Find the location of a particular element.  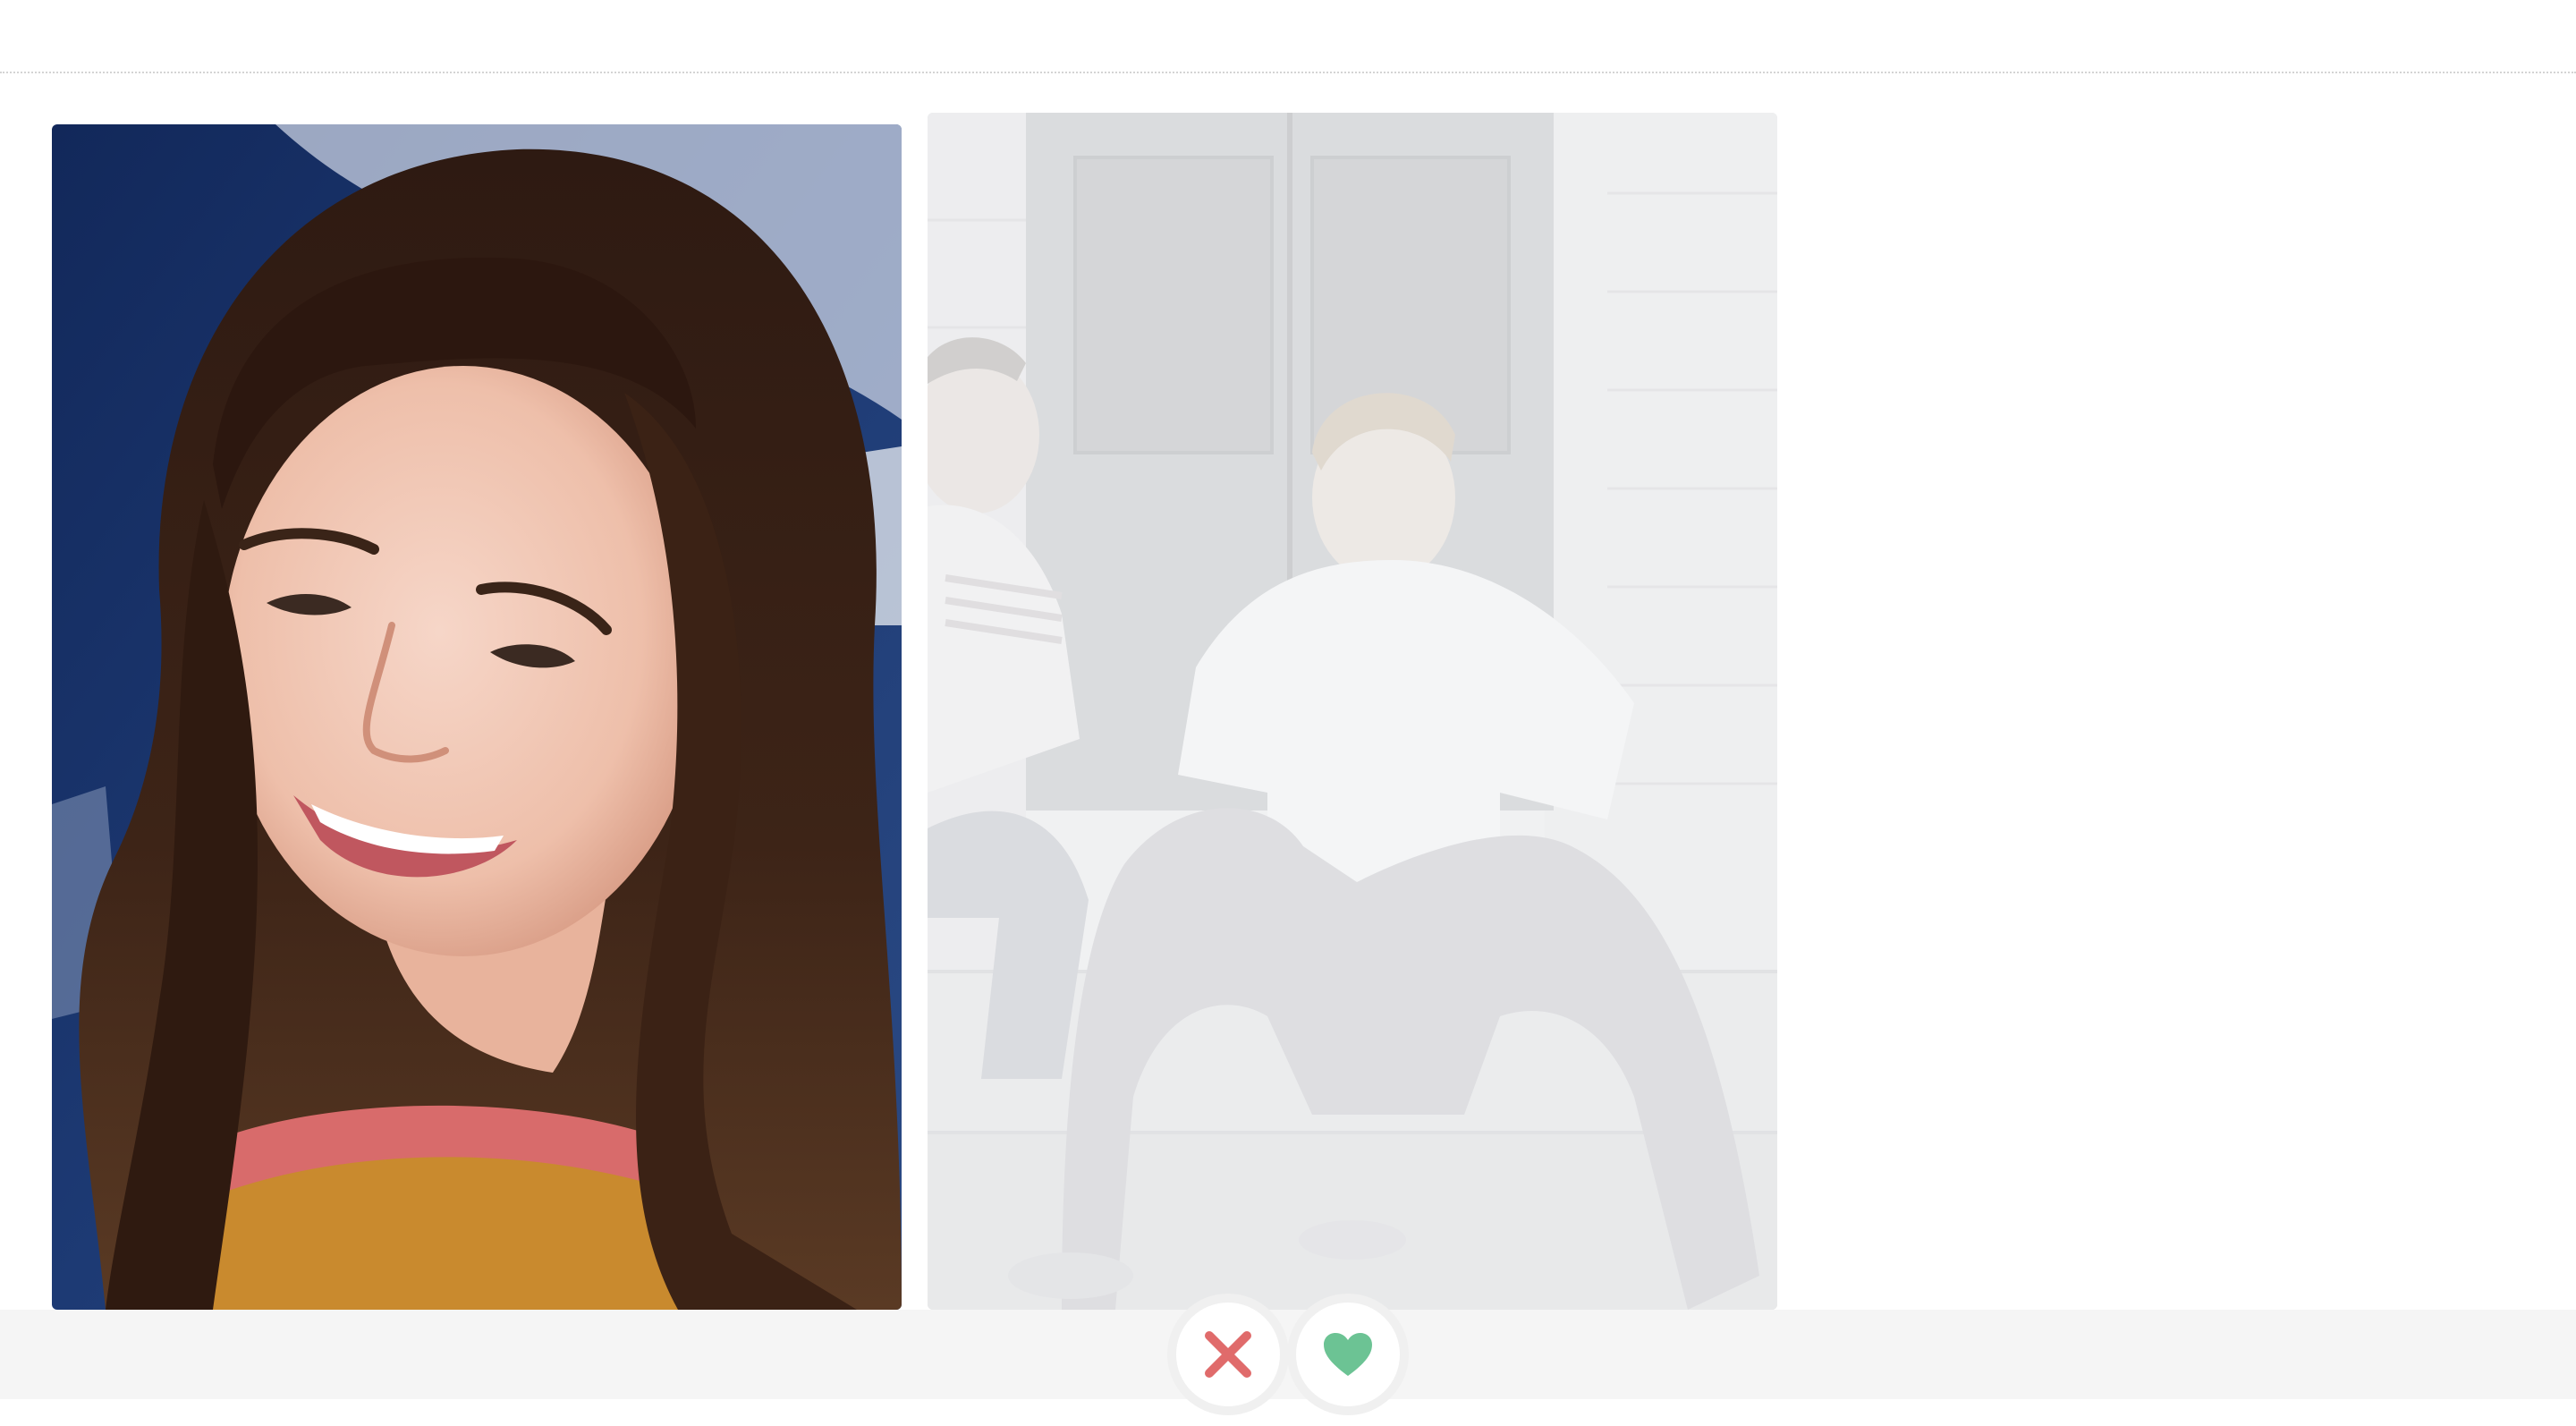

top-header-bar is located at coordinates (1288, 36).